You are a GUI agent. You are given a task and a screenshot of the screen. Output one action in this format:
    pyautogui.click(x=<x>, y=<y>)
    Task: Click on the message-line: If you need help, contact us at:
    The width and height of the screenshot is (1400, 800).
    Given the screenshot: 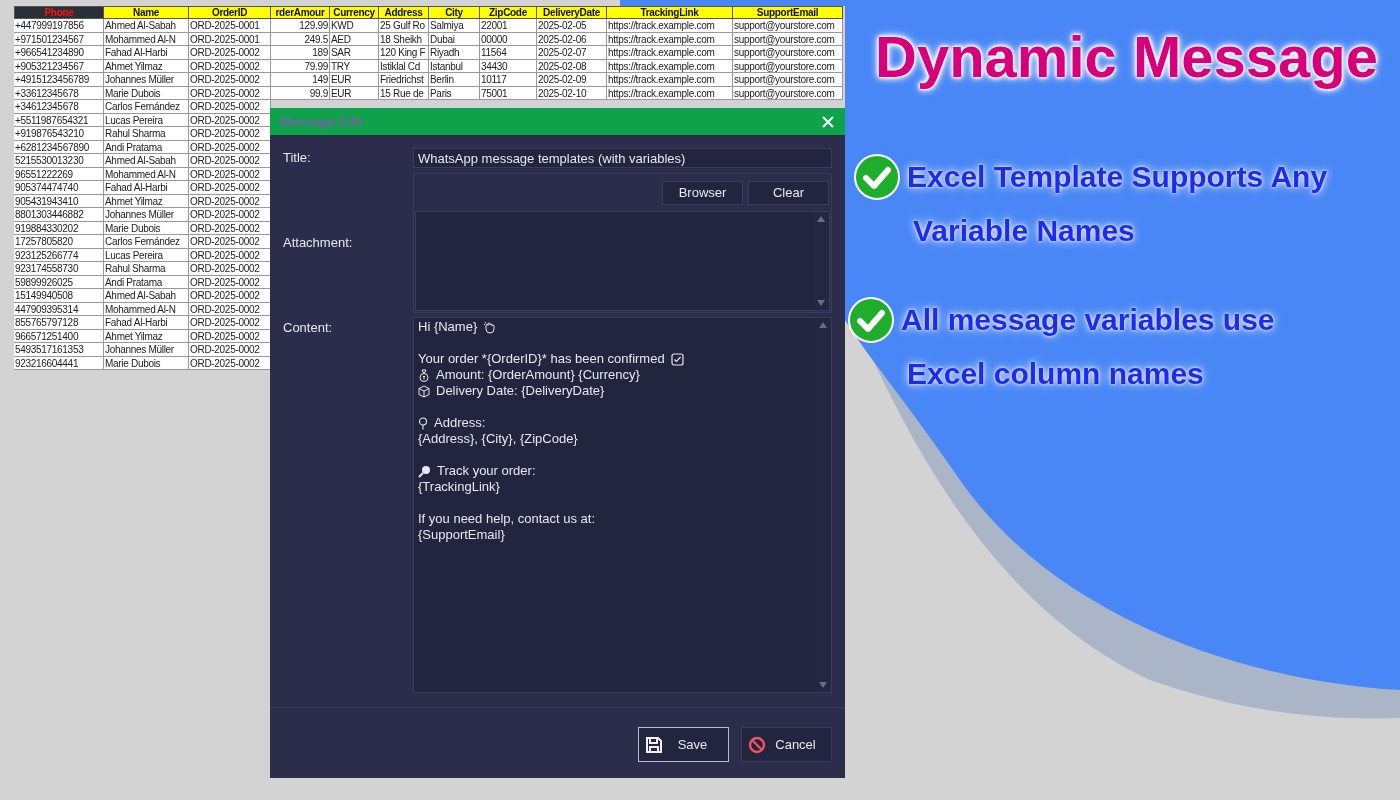 What is the action you would take?
    pyautogui.click(x=507, y=519)
    